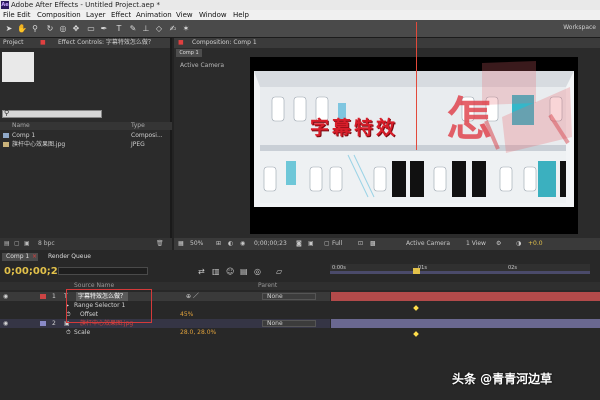 Image resolution: width=600 pixels, height=400 pixels. Describe the element at coordinates (7, 244) in the screenshot. I see `interpret-footage-icon: ▤` at that location.